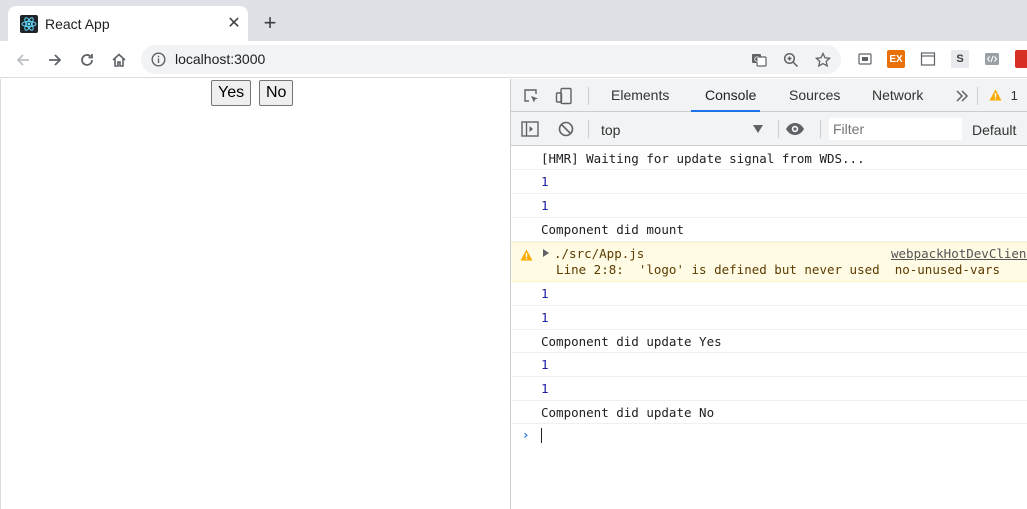 The width and height of the screenshot is (1027, 509). Describe the element at coordinates (77, 24) in the screenshot. I see `tab-title: React App` at that location.